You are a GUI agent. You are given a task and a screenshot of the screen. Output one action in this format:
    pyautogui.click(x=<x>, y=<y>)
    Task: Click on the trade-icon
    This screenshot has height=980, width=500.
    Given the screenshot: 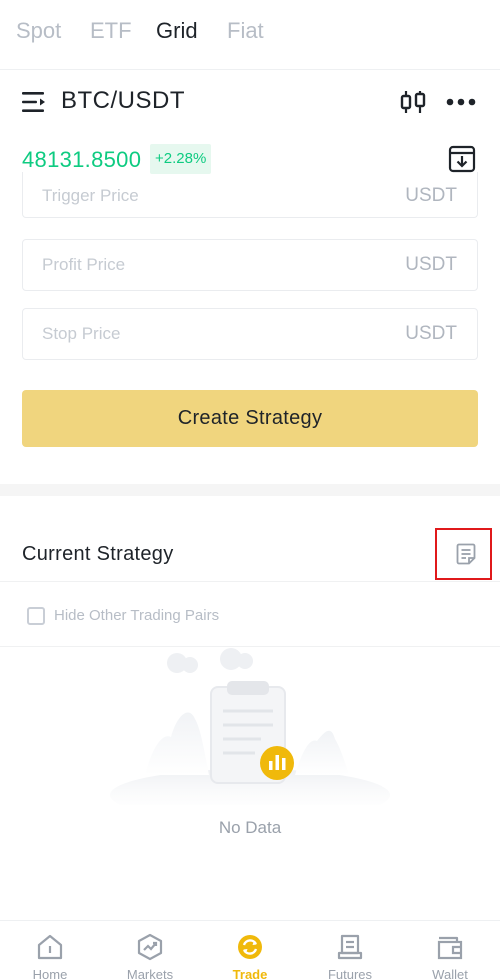 What is the action you would take?
    pyautogui.click(x=250, y=947)
    